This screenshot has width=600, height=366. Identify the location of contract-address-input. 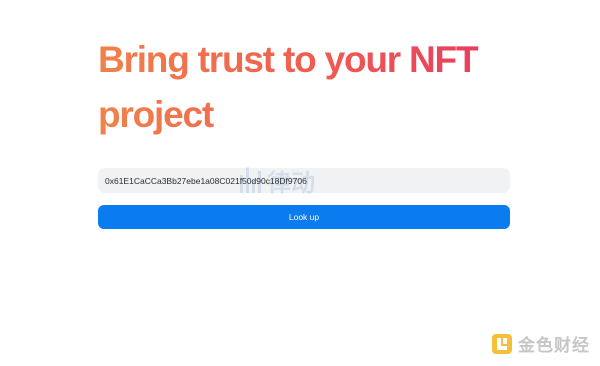
(304, 180).